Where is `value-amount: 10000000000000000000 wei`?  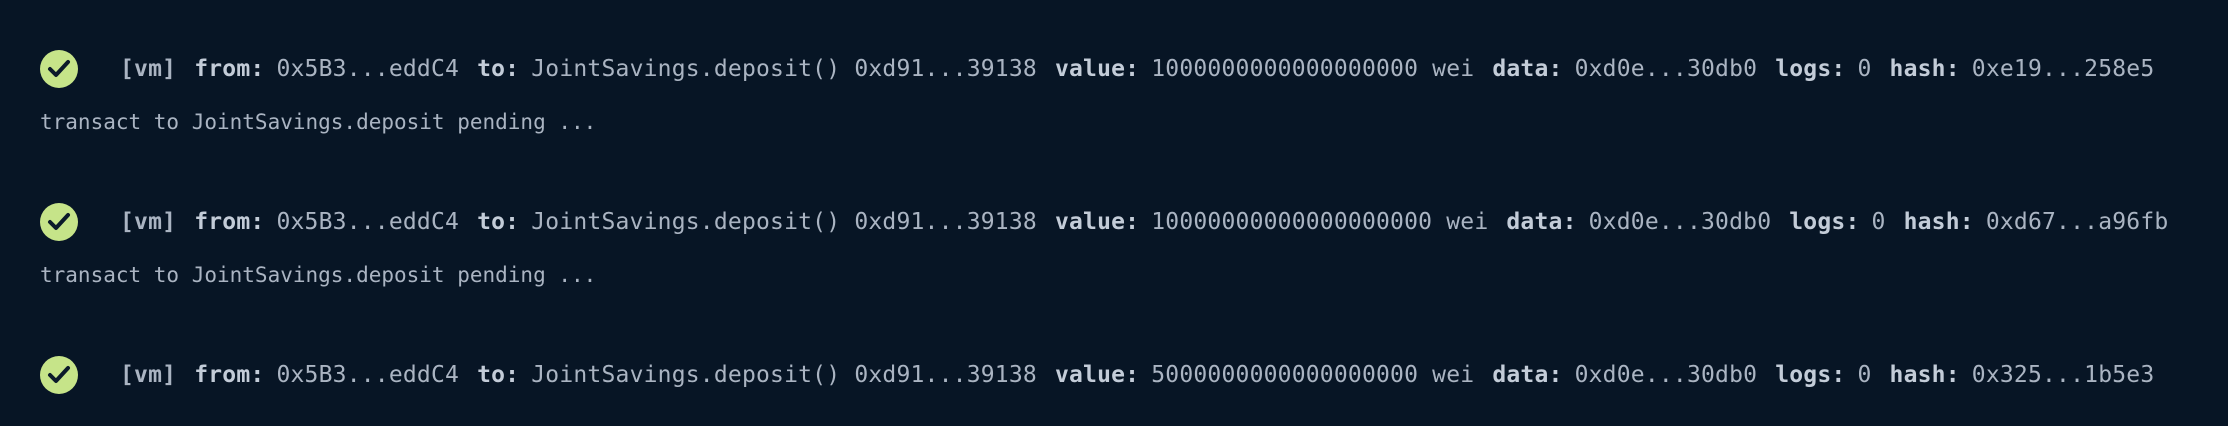 value-amount: 10000000000000000000 wei is located at coordinates (1320, 222).